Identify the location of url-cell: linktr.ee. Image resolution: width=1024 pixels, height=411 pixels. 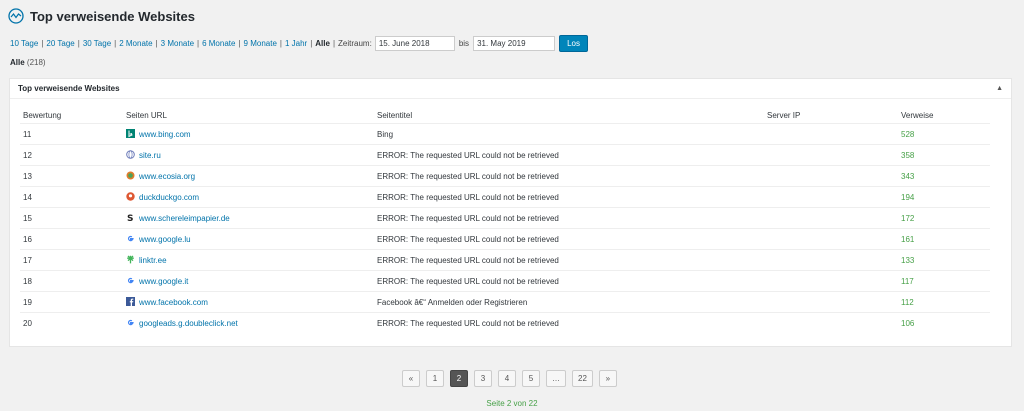
(248, 260).